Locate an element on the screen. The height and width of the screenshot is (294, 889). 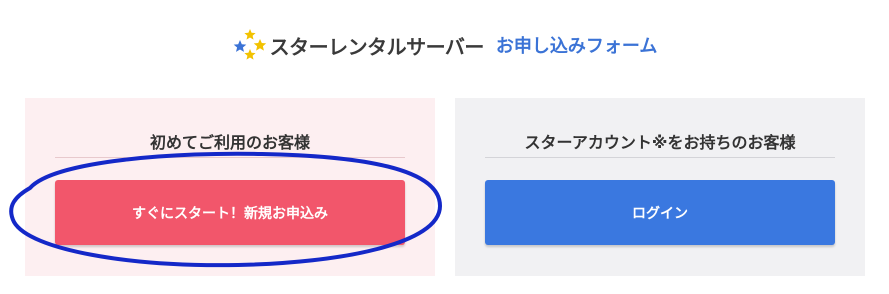
page-header: スターレンタルサーバー お申し込みフォーム is located at coordinates (444, 45).